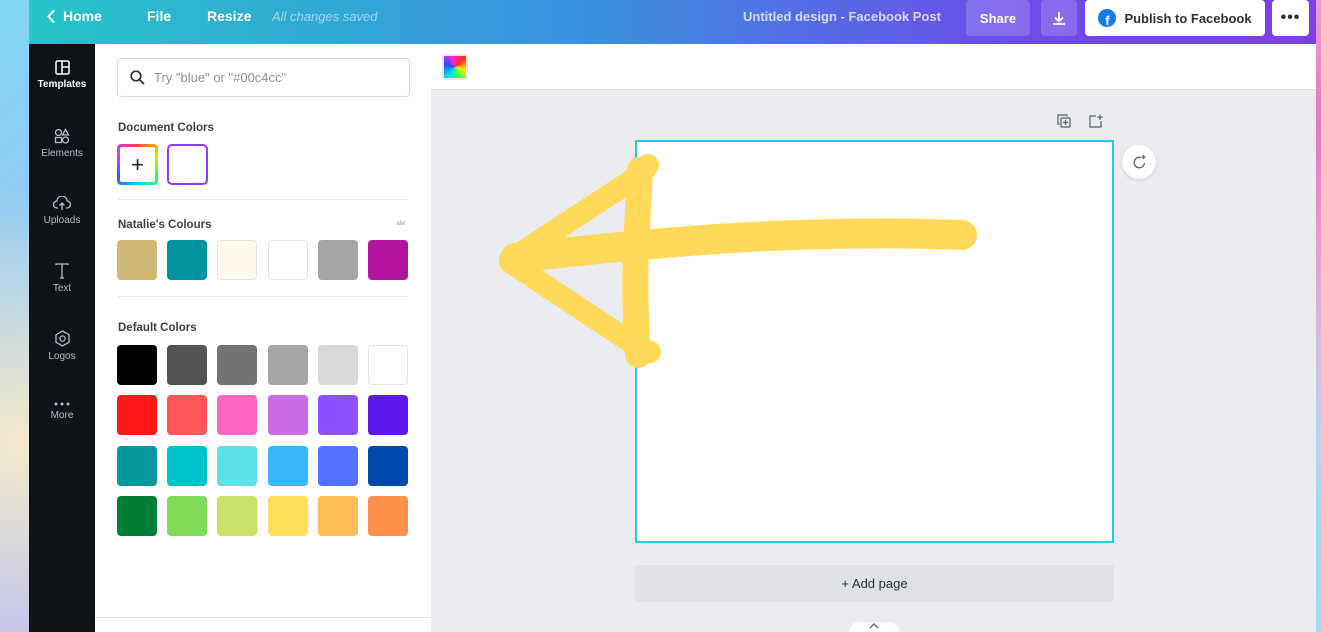 The image size is (1321, 632). I want to click on brand-colors-title: Natalie's Colours, so click(165, 225).